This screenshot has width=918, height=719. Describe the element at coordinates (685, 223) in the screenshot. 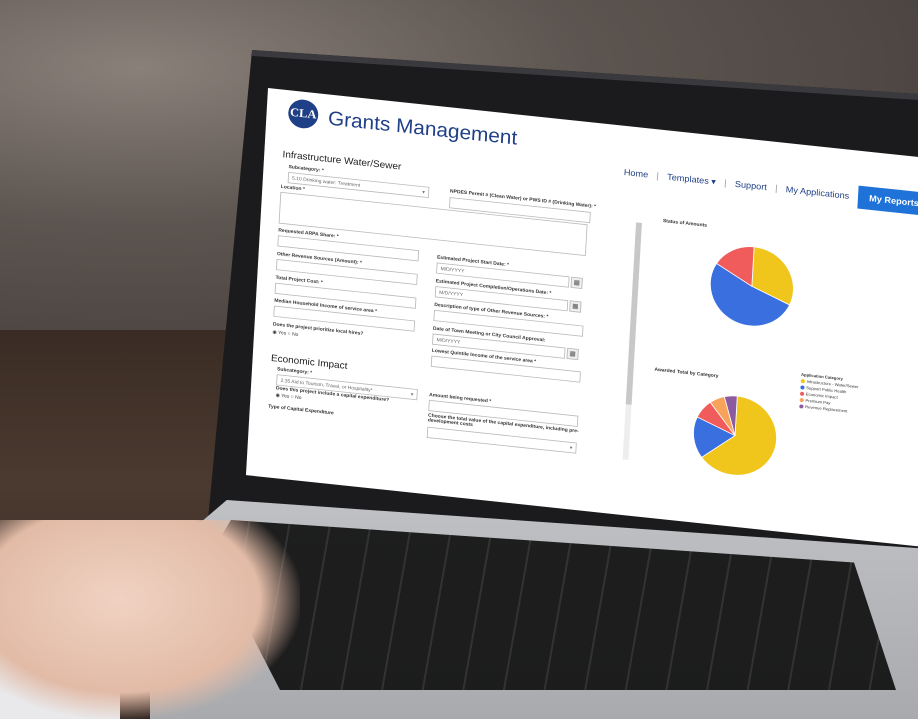

I see `chart1-title: Status of Amounts` at that location.